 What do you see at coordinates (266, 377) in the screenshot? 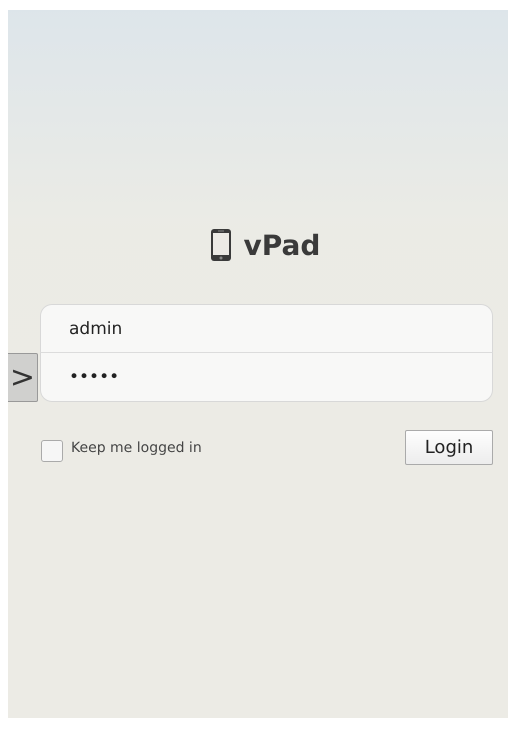
I see `password-input: •••••` at bounding box center [266, 377].